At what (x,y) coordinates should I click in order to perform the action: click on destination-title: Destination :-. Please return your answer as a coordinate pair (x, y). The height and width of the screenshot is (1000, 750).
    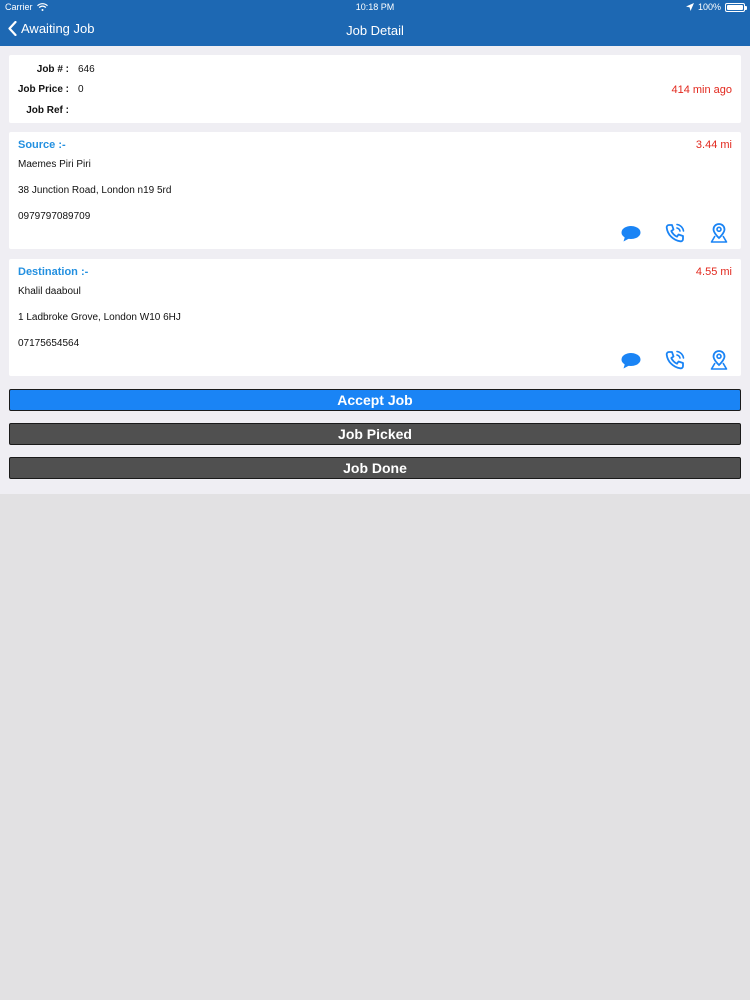
    Looking at the image, I should click on (53, 272).